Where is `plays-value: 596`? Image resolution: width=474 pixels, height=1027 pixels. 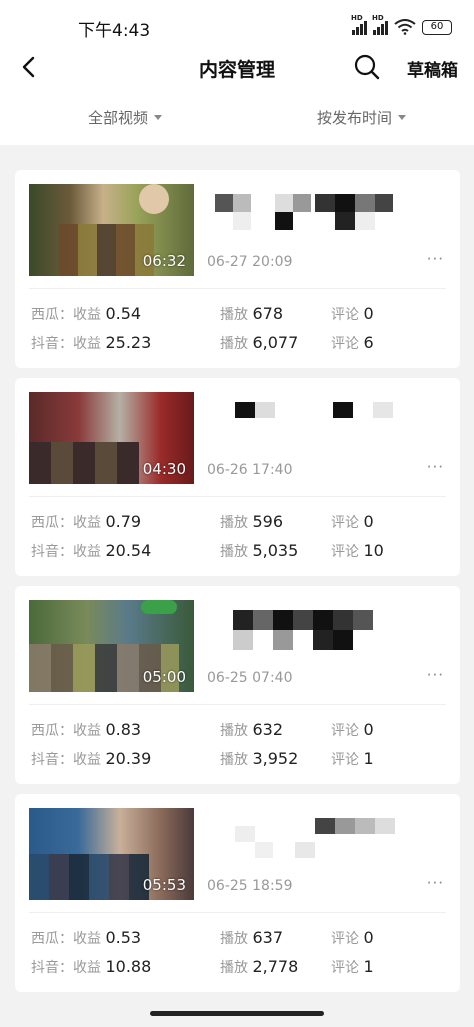 plays-value: 596 is located at coordinates (267, 521).